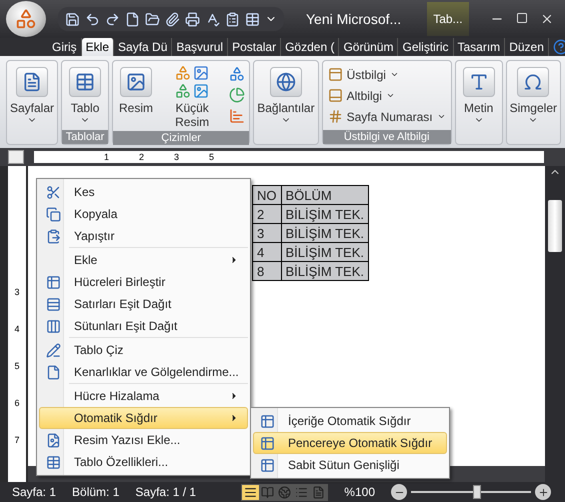 This screenshot has height=502, width=565. I want to click on paperclip-button, so click(172, 19).